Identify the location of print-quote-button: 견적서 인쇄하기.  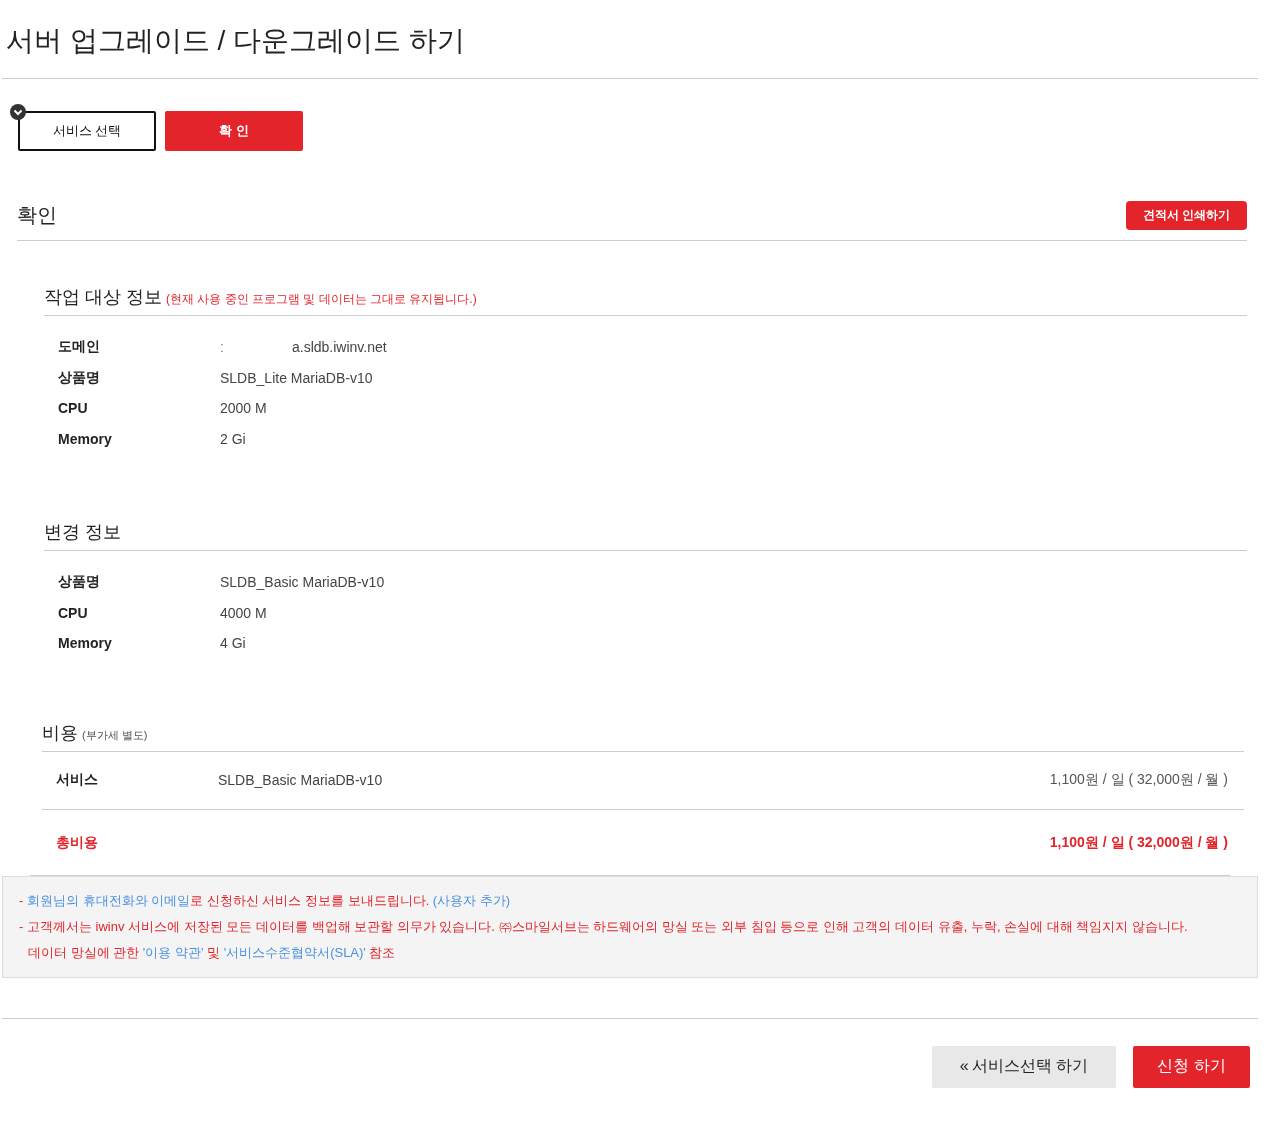
(1186, 215).